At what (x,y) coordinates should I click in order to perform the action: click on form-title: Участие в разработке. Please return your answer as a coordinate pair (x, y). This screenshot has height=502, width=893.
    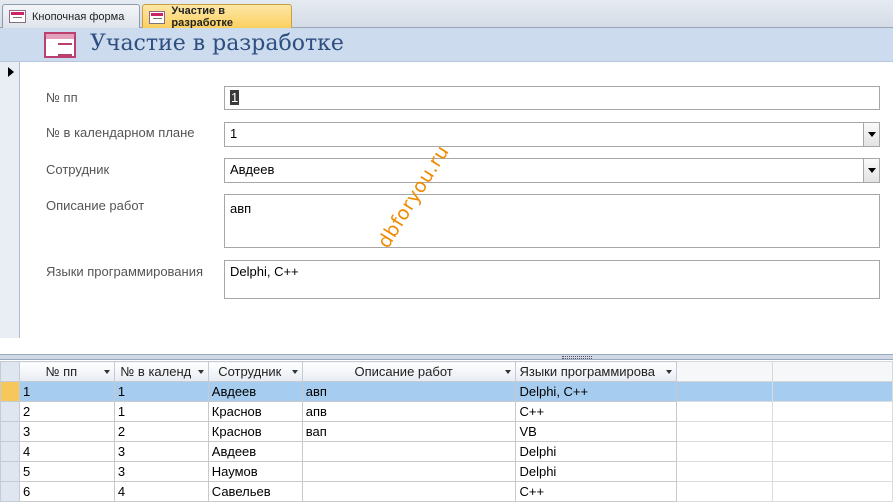
    Looking at the image, I should click on (217, 43).